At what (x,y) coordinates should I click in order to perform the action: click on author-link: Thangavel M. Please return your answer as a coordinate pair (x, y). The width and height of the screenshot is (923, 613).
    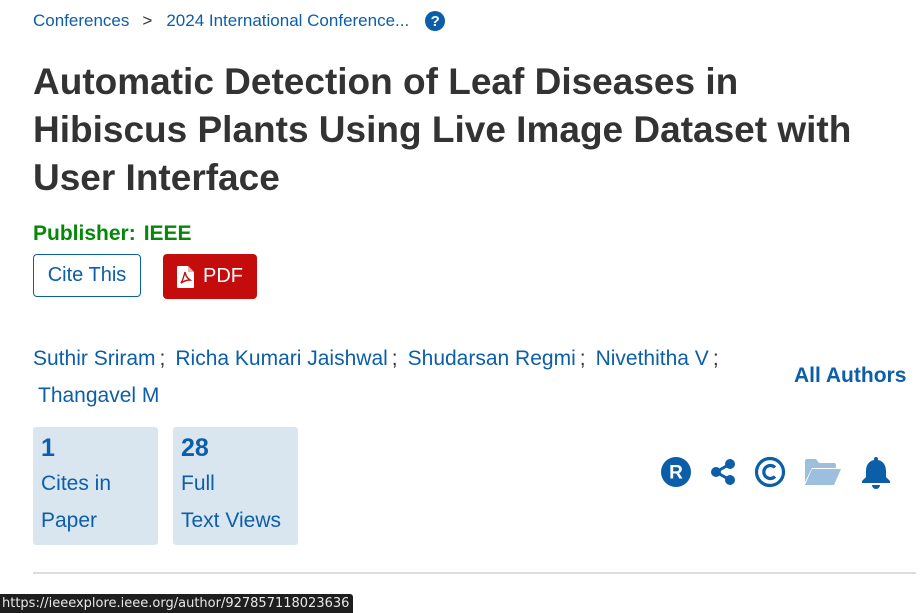
    Looking at the image, I should click on (410, 395).